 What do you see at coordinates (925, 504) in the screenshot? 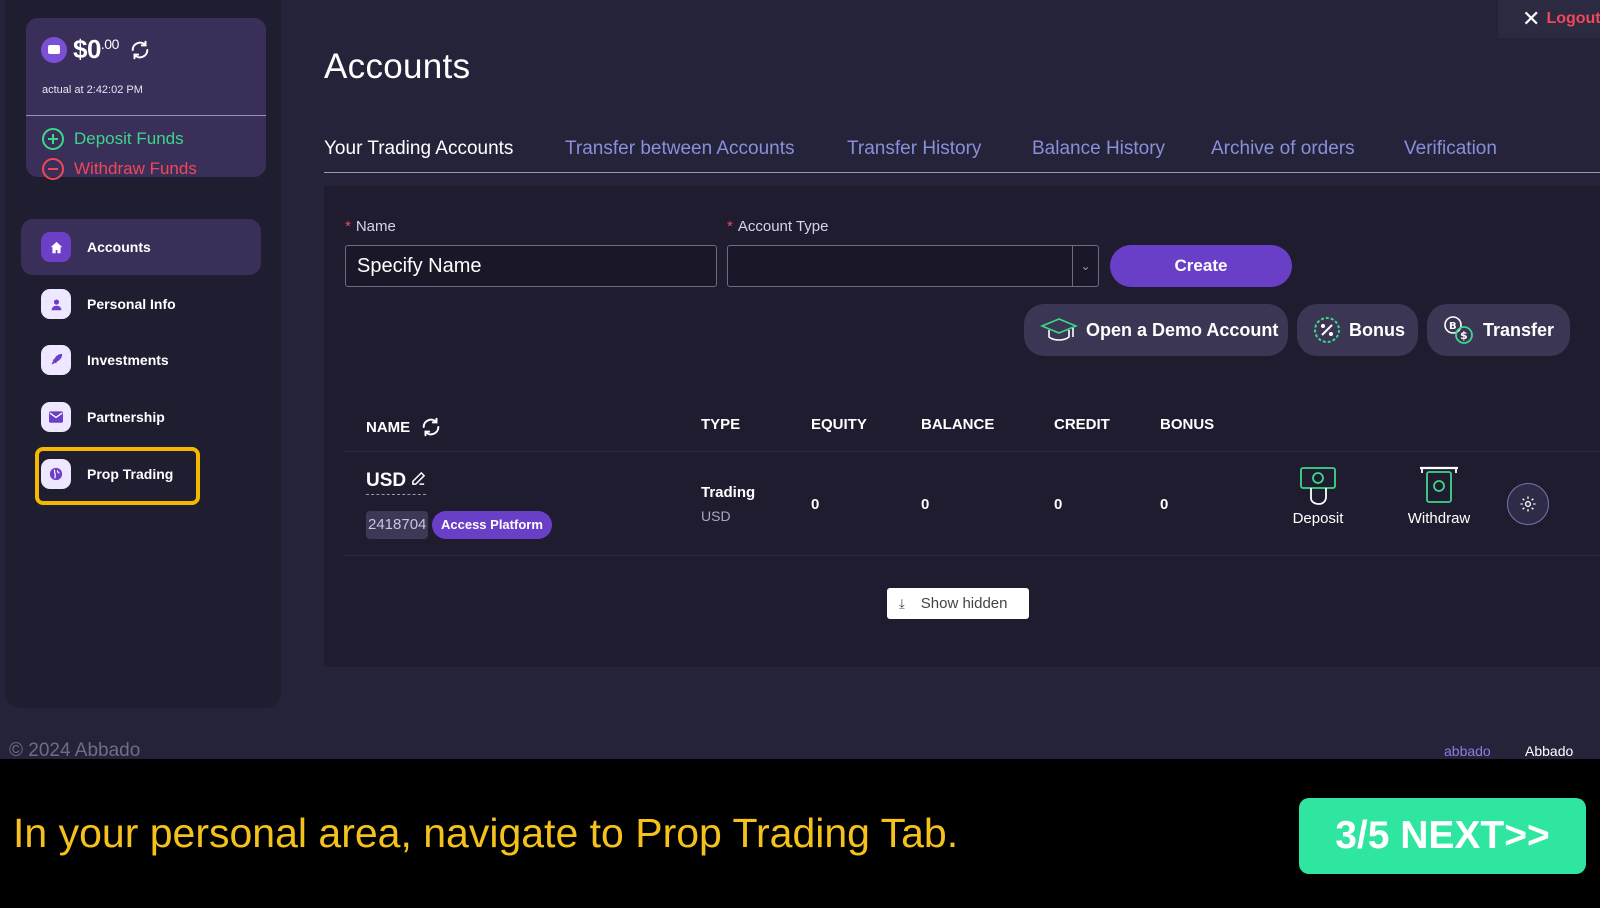
I see `balance-cell: 0` at bounding box center [925, 504].